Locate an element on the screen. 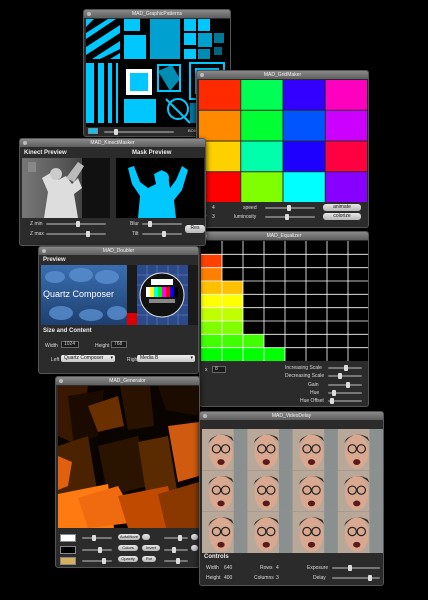 Image resolution: width=428 pixels, height=600 pixels. height-value: 400 is located at coordinates (228, 578).